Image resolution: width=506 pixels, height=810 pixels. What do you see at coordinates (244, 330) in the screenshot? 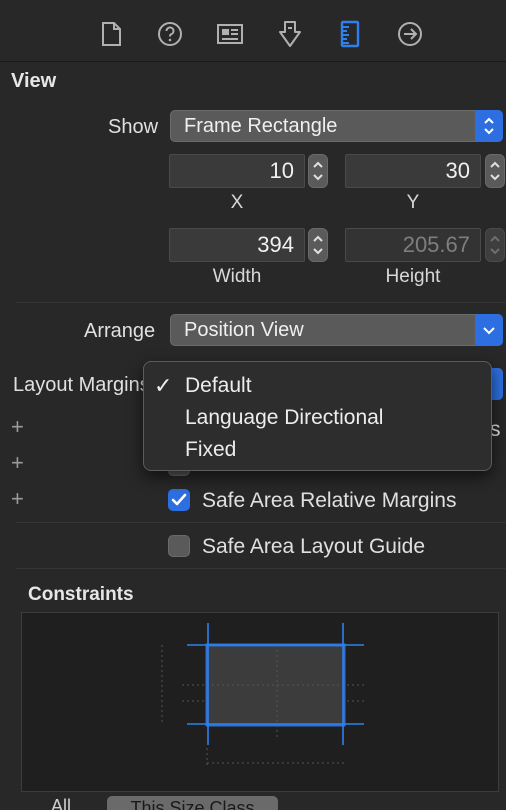
I see `arrange-popup-value: Position View` at bounding box center [244, 330].